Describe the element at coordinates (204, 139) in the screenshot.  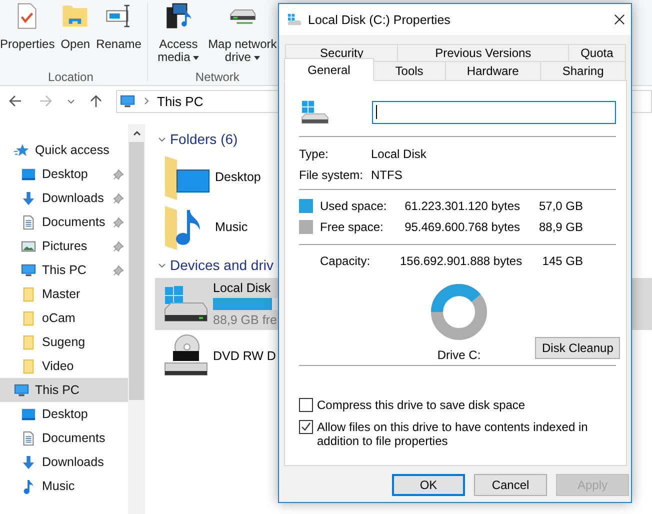
I see `group-heading: Folders (6)` at that location.